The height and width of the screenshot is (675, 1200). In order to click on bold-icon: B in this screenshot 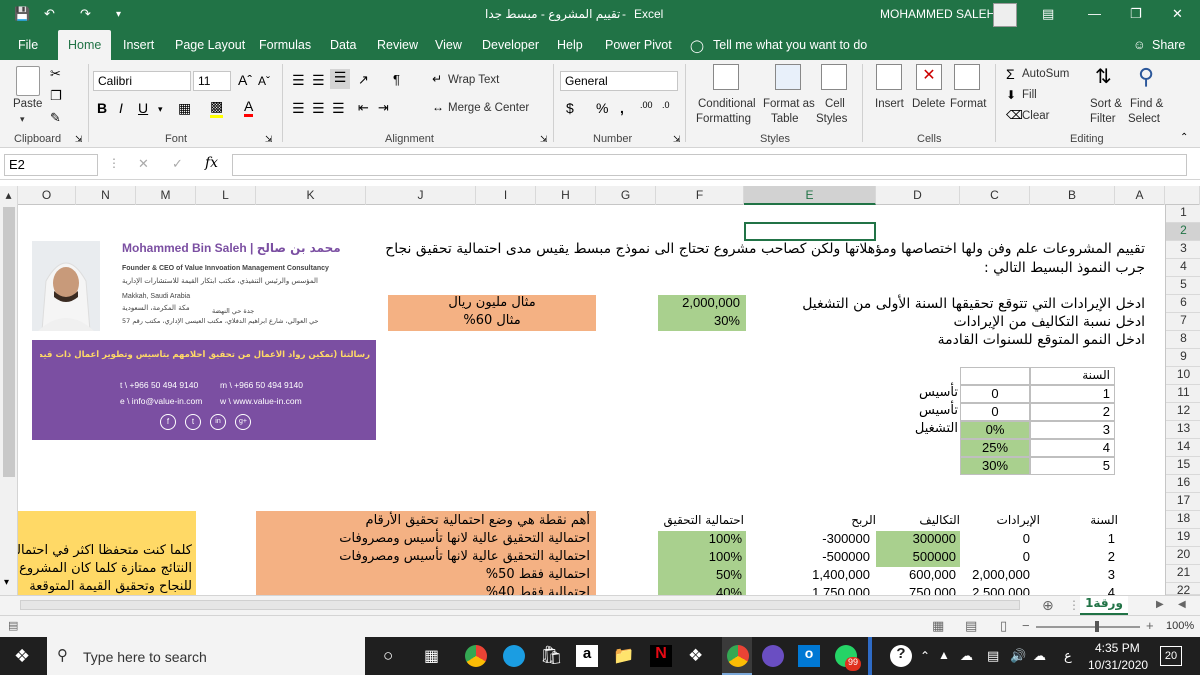, I will do `click(102, 108)`.